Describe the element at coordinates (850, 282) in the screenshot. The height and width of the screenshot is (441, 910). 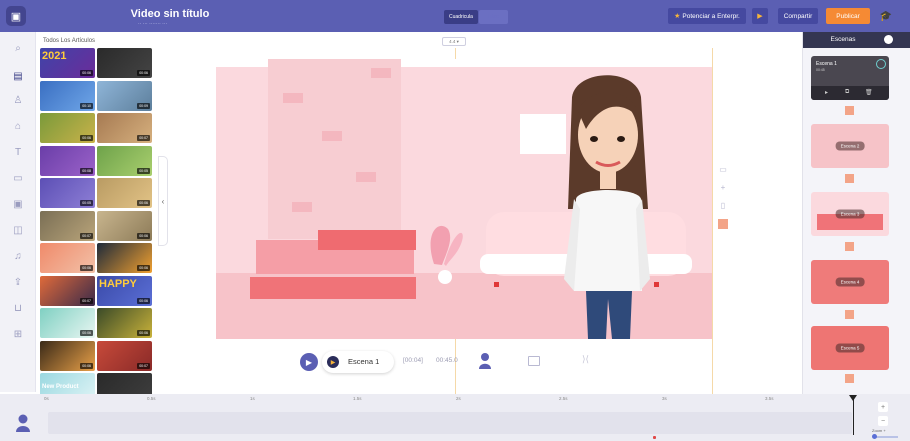
I see `scene-card-4: Escena 4` at that location.